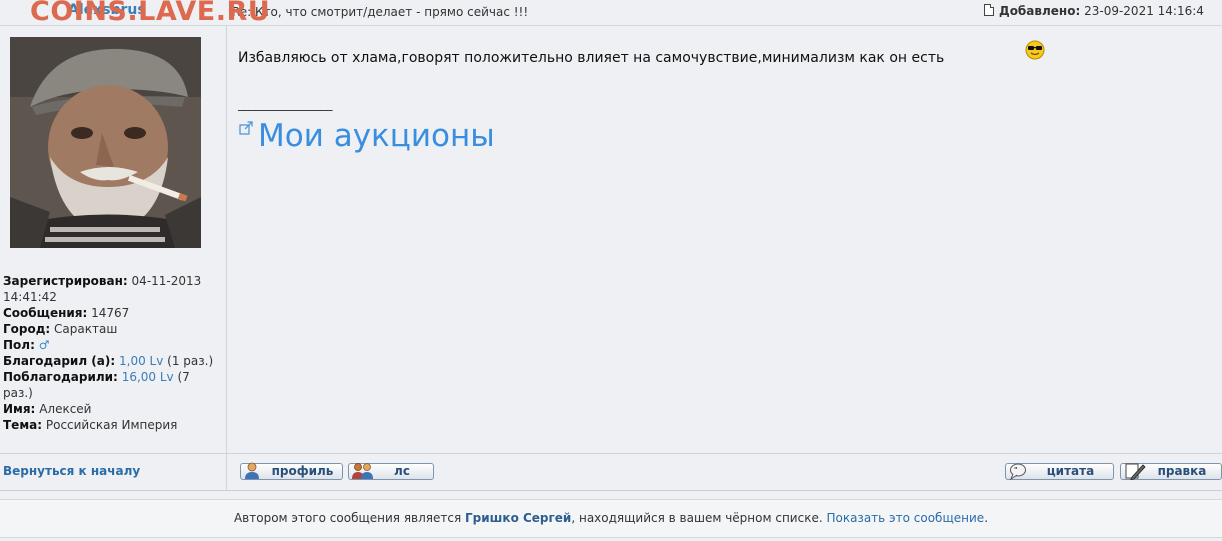  Describe the element at coordinates (1070, 471) in the screenshot. I see `quote-button-label: цитата` at that location.